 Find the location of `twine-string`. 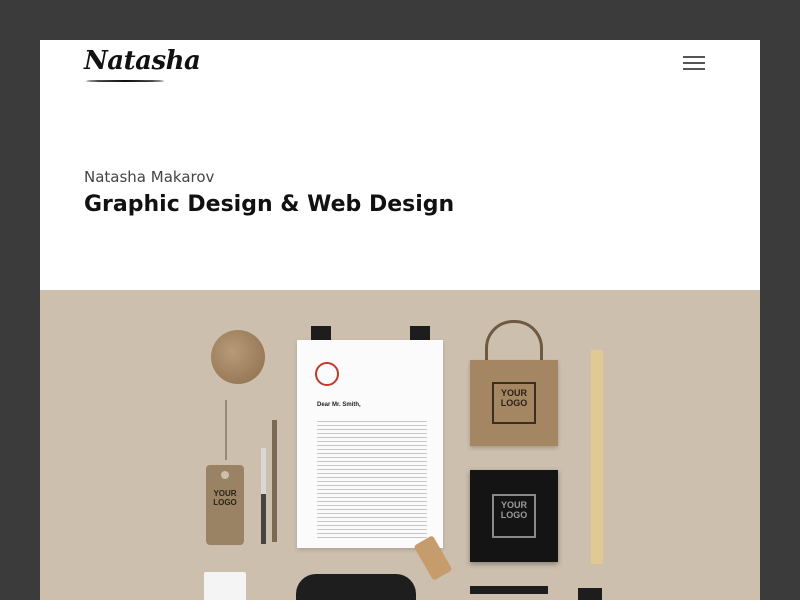

twine-string is located at coordinates (226, 430).